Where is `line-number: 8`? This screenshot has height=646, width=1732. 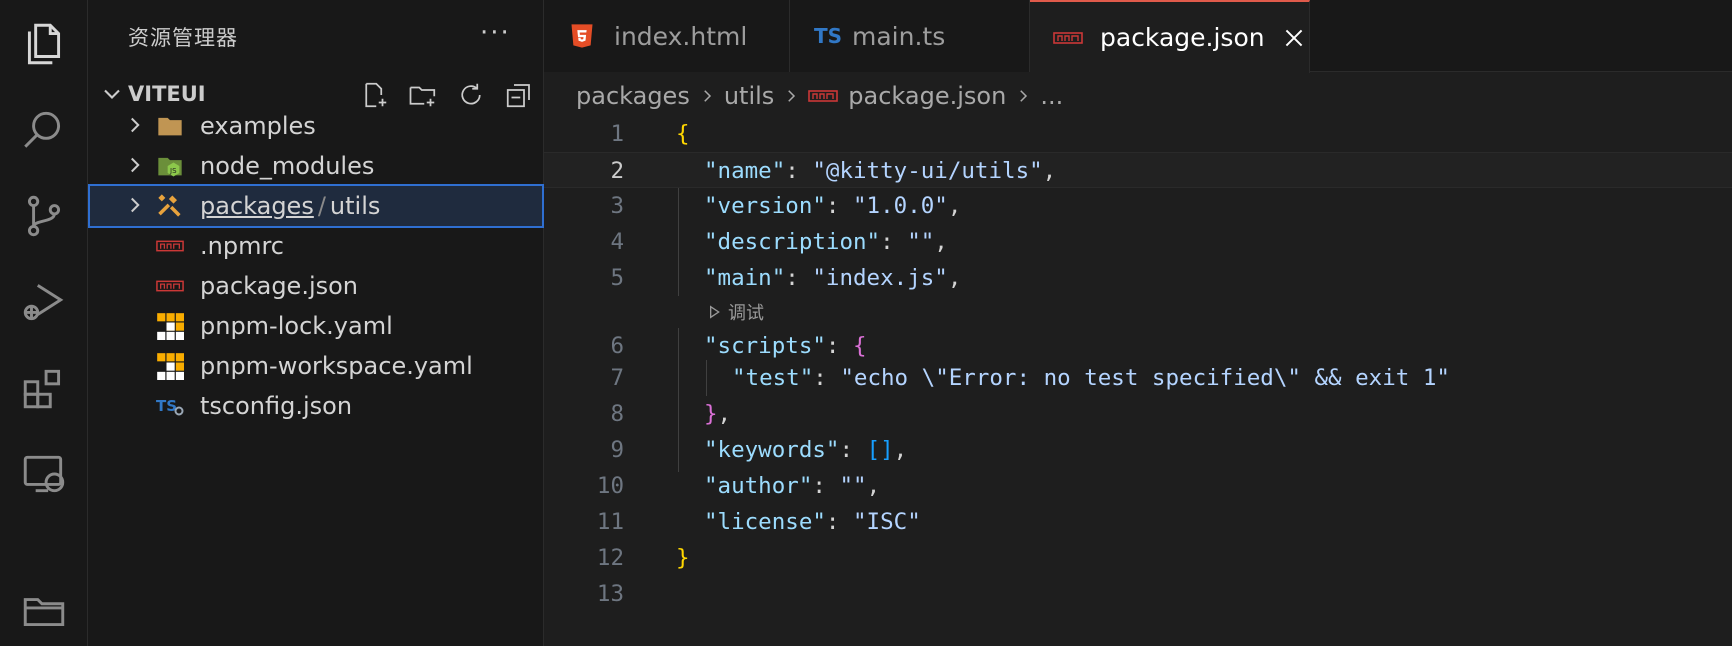 line-number: 8 is located at coordinates (617, 414).